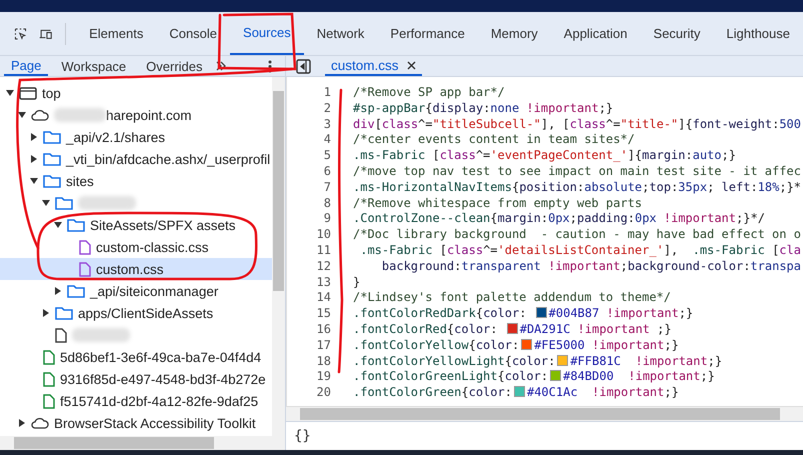 This screenshot has width=803, height=455. I want to click on line-number: 6, so click(327, 172).